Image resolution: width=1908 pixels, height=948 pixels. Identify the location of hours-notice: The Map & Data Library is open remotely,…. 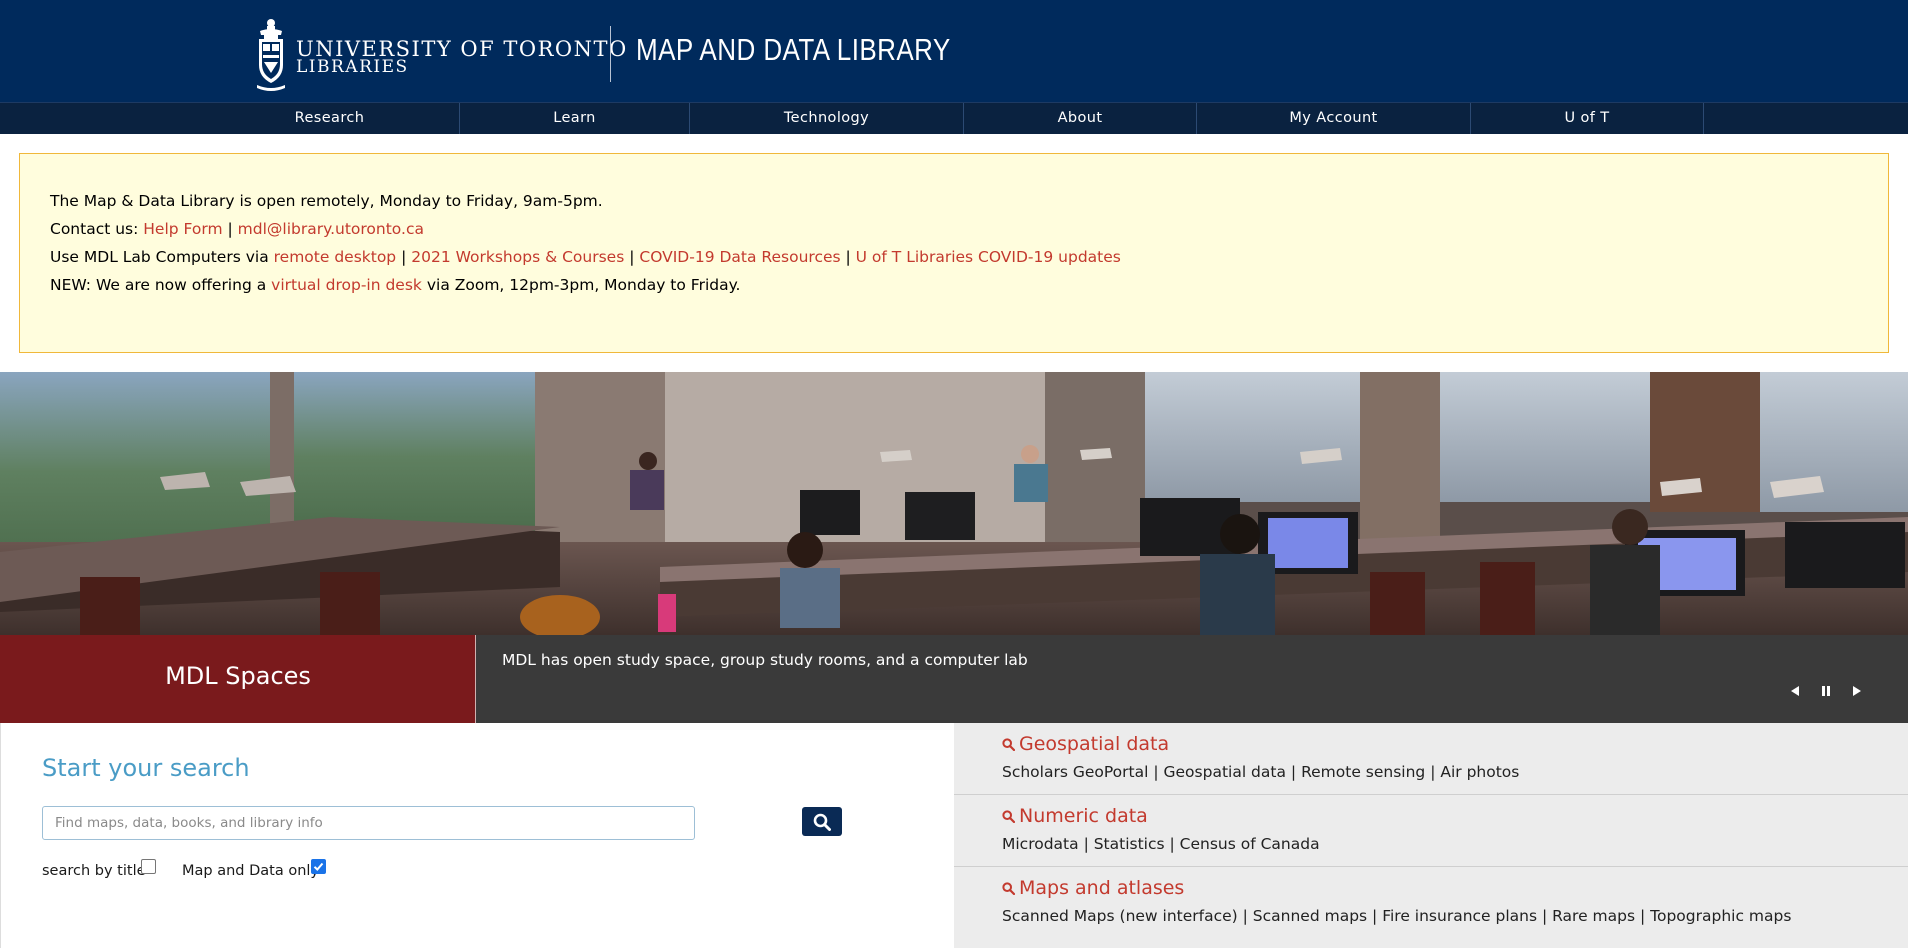
(326, 201).